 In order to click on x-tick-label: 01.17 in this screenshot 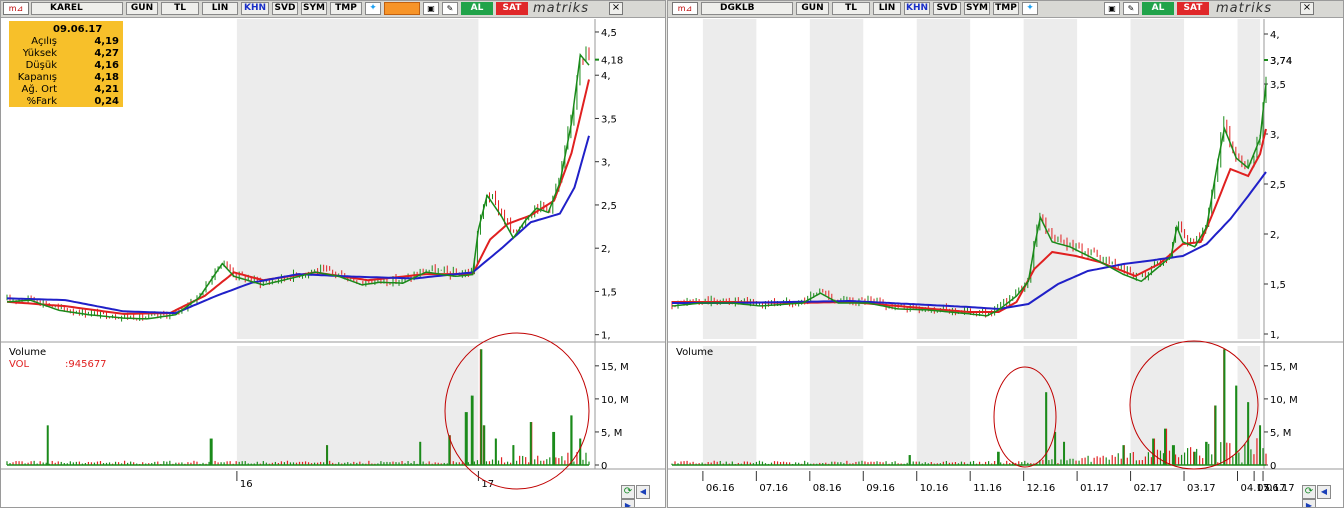, I will do `click(1094, 488)`.